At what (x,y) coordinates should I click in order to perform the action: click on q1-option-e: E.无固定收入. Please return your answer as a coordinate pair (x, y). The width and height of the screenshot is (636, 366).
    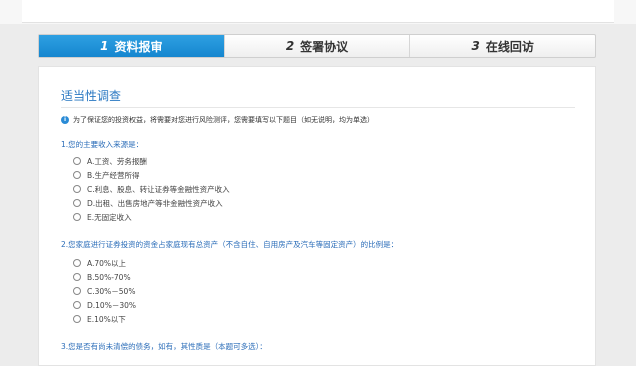
    Looking at the image, I should click on (151, 217).